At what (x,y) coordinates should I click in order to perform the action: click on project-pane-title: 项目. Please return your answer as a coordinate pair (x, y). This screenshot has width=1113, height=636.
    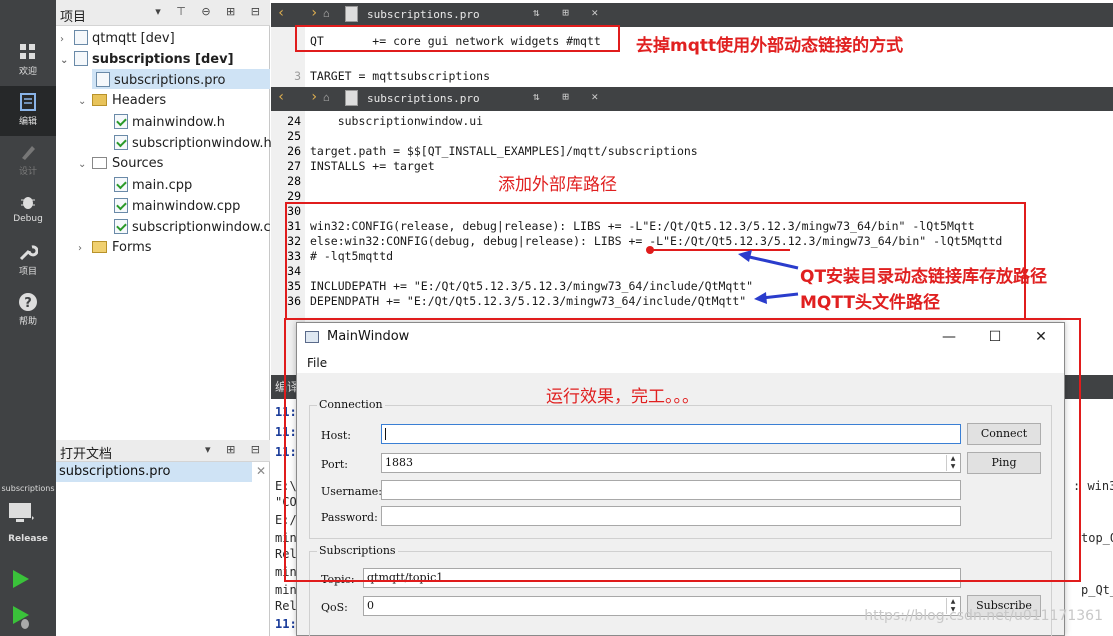
    Looking at the image, I should click on (73, 17).